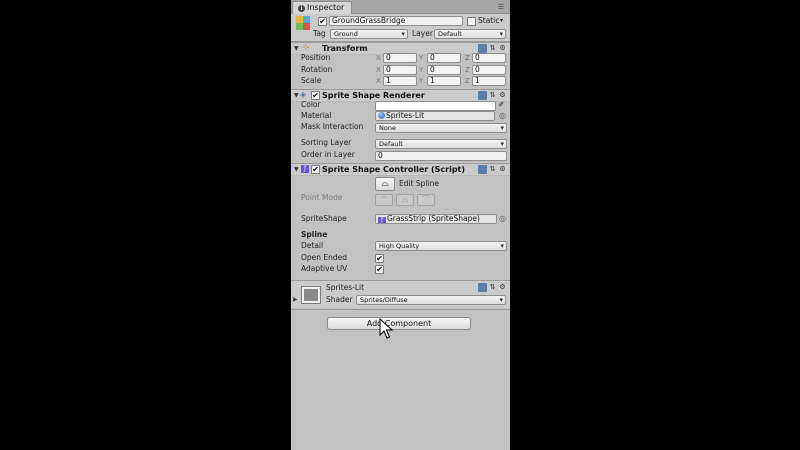  Describe the element at coordinates (381, 115) in the screenshot. I see `material-icon` at that location.